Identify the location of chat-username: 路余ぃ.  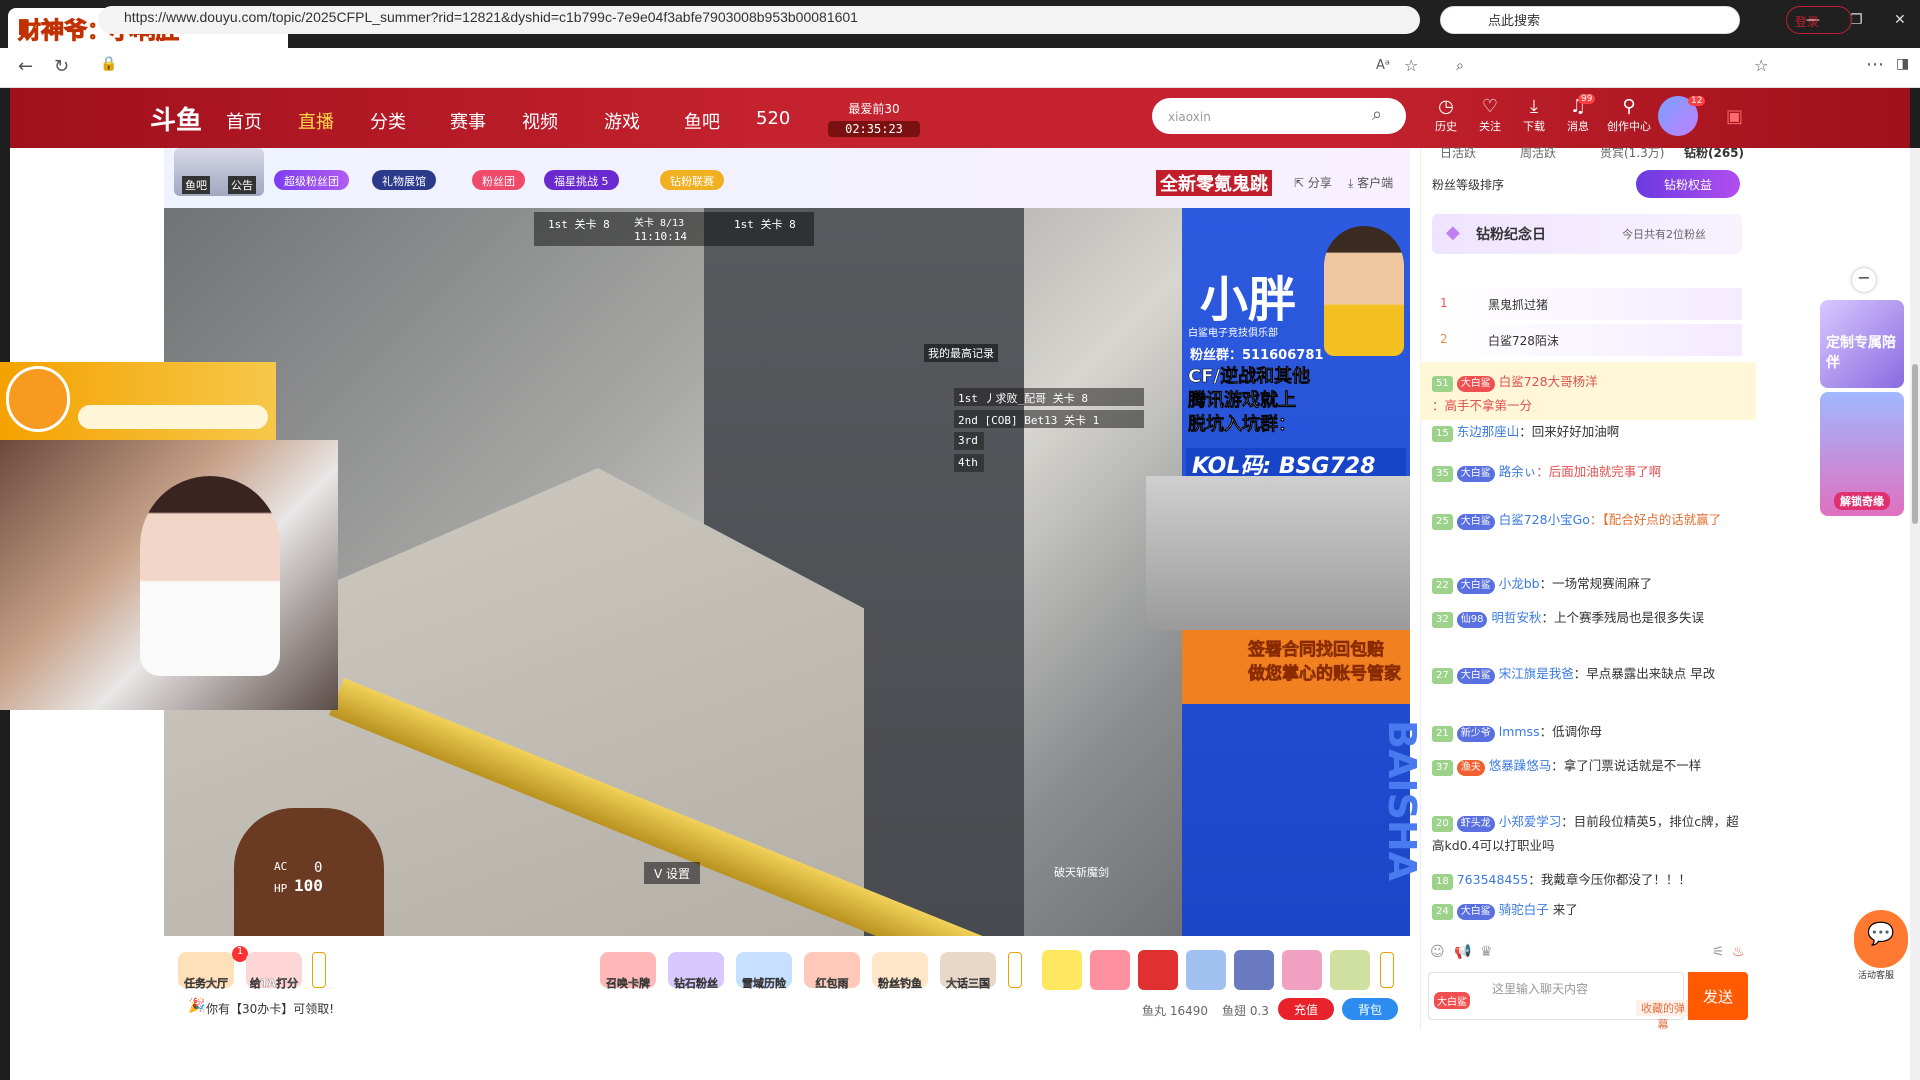
(1518, 471).